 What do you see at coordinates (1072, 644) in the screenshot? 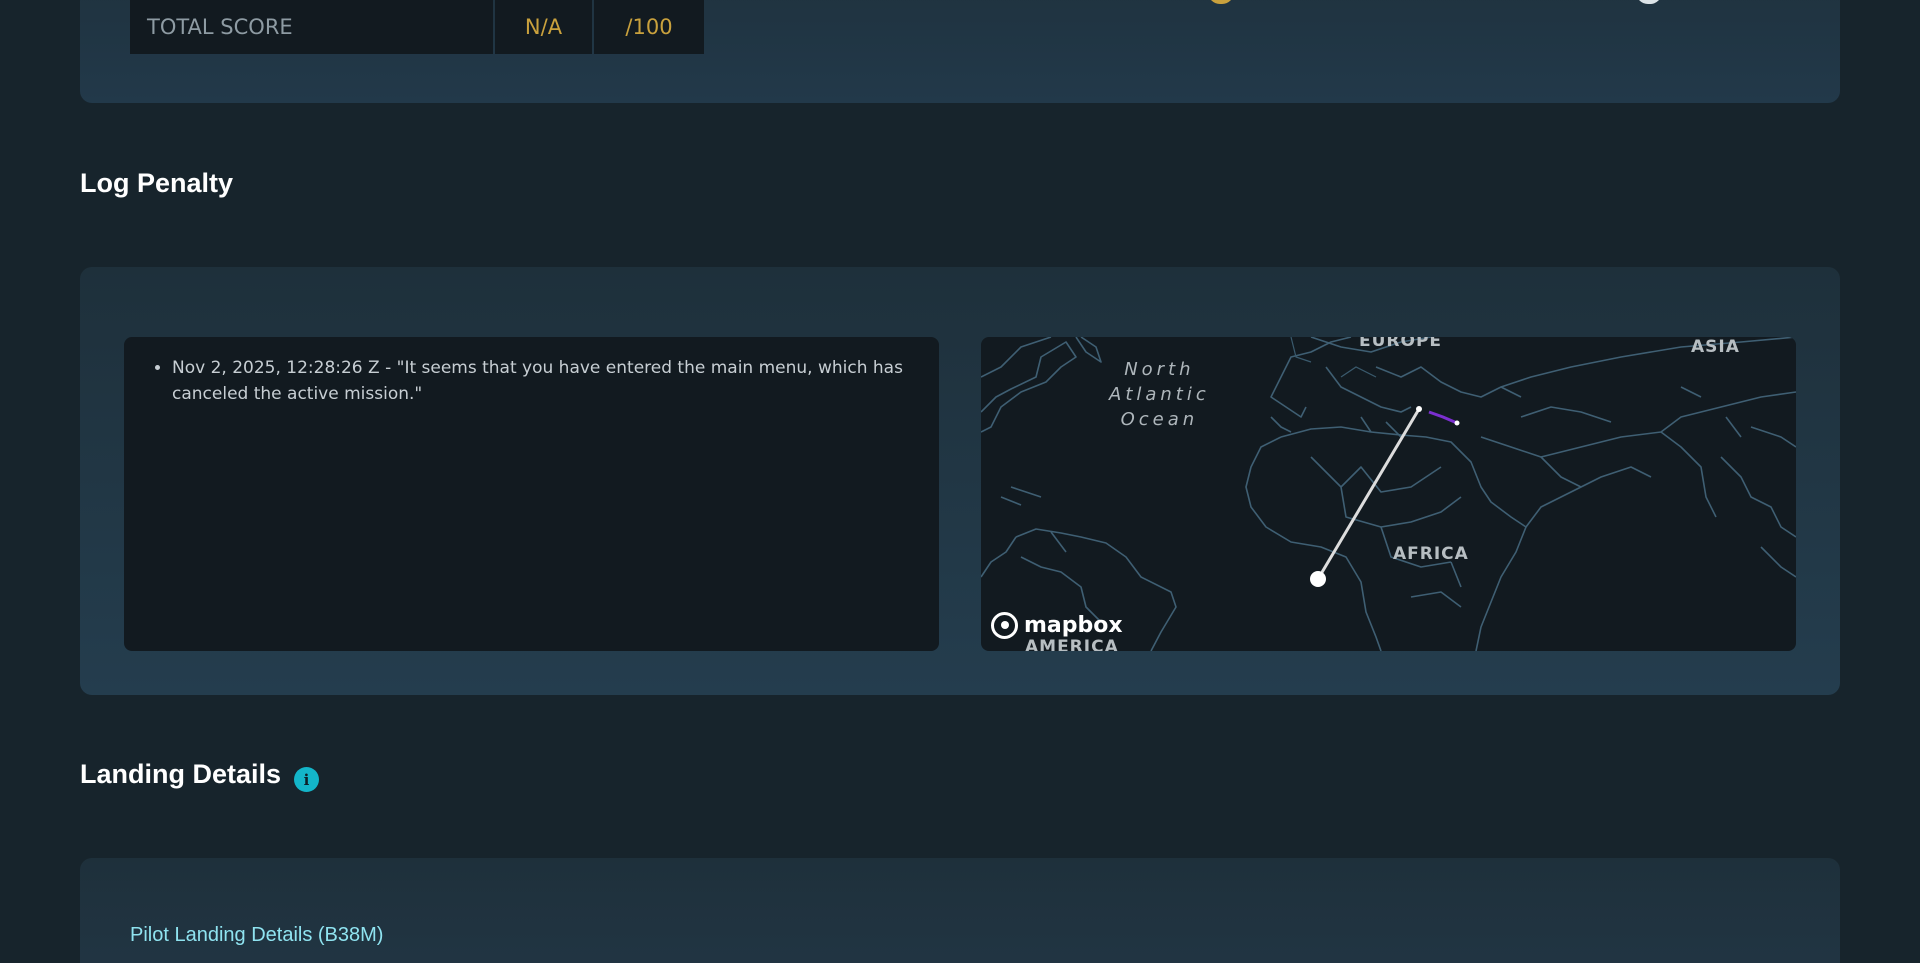
I see `america-label: AMERICA` at bounding box center [1072, 644].